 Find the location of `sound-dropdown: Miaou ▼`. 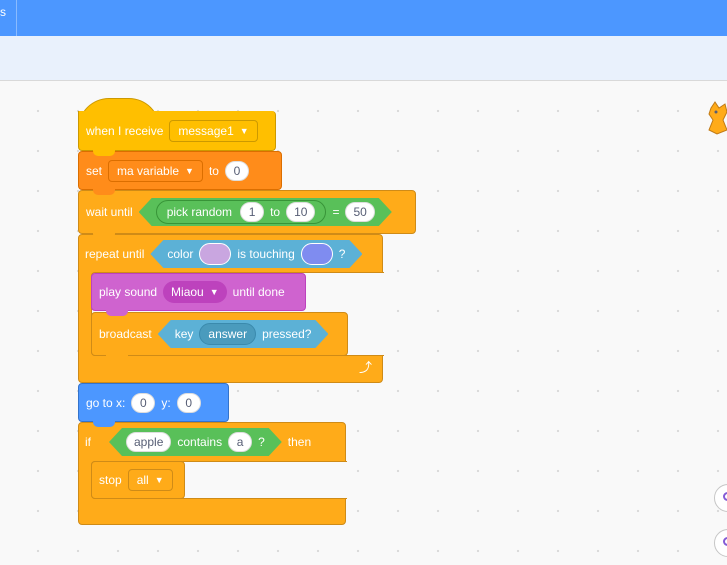

sound-dropdown: Miaou ▼ is located at coordinates (195, 292).